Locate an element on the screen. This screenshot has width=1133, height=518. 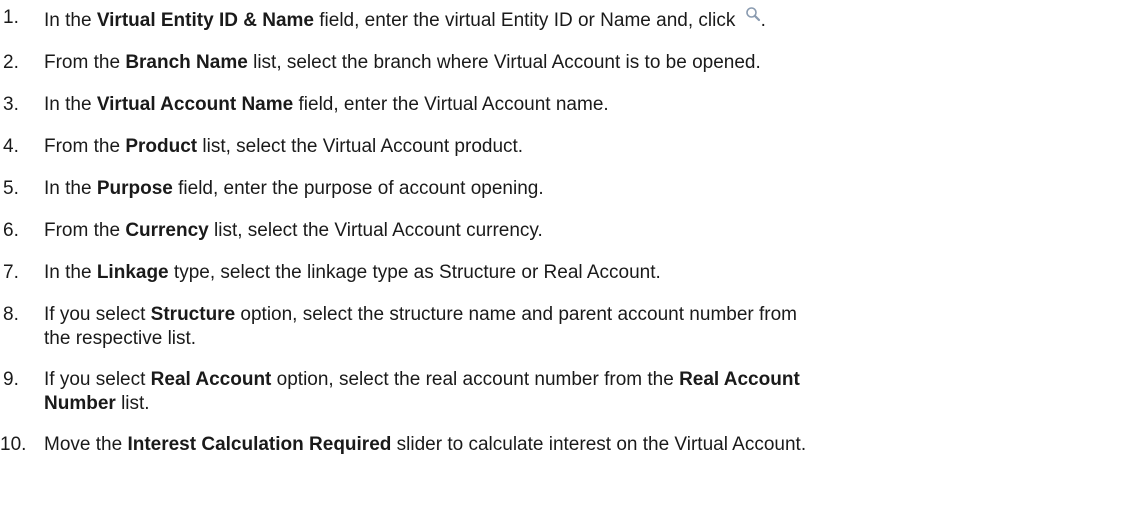
step-number: 1. is located at coordinates (11, 17).